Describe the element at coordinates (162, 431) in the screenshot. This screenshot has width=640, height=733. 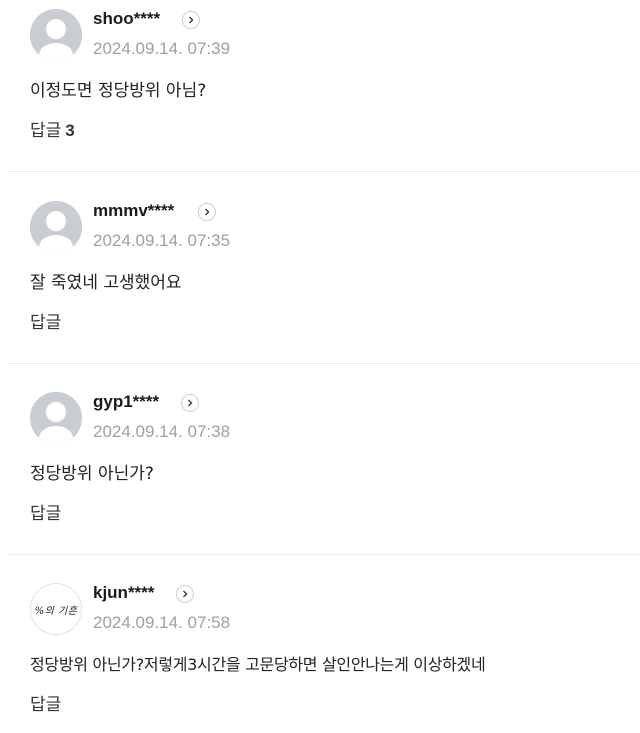
I see `comment-date: 2024.09.14. 07:38` at that location.